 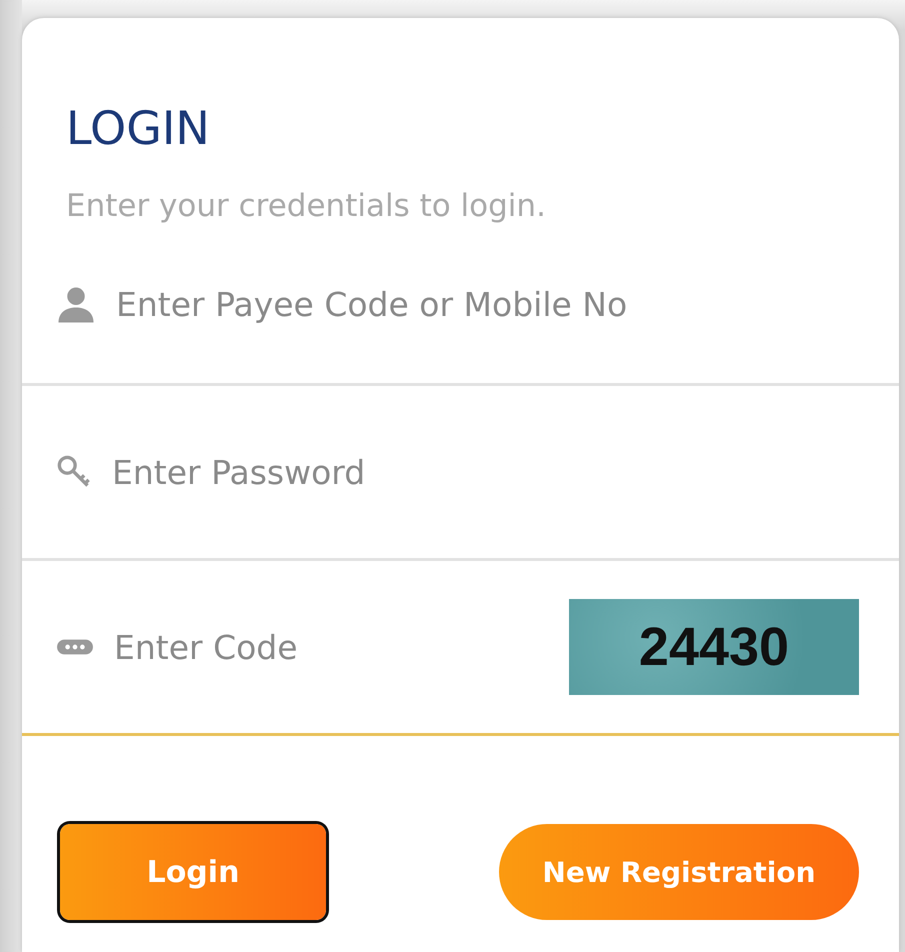 What do you see at coordinates (331, 647) in the screenshot?
I see `input-field: Enter Code` at bounding box center [331, 647].